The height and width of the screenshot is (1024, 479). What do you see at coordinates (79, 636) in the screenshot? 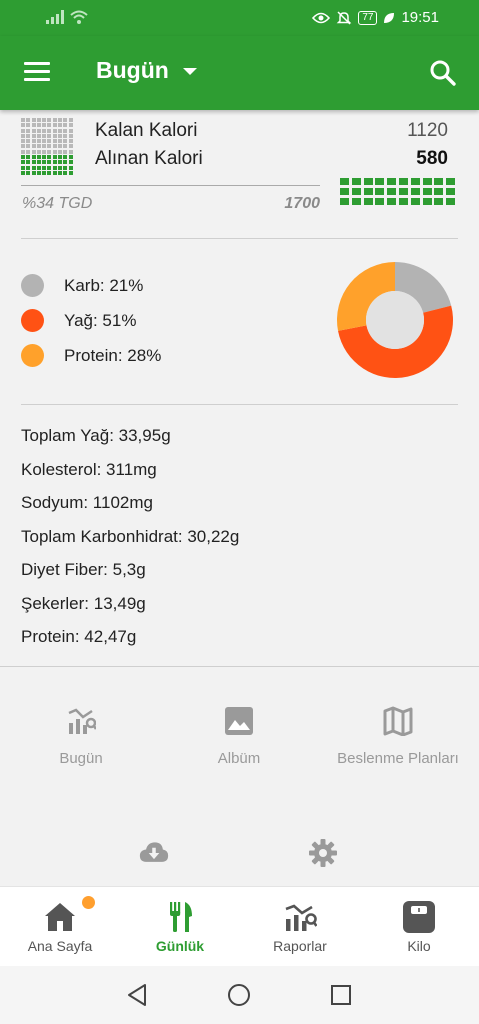
I see `nutrient-row: Protein: 42,47g` at bounding box center [79, 636].